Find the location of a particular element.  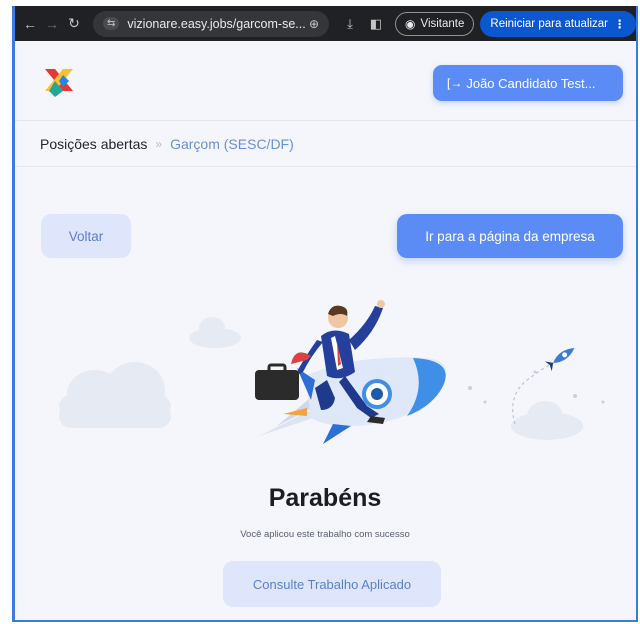

small-rocket is located at coordinates (559, 359).